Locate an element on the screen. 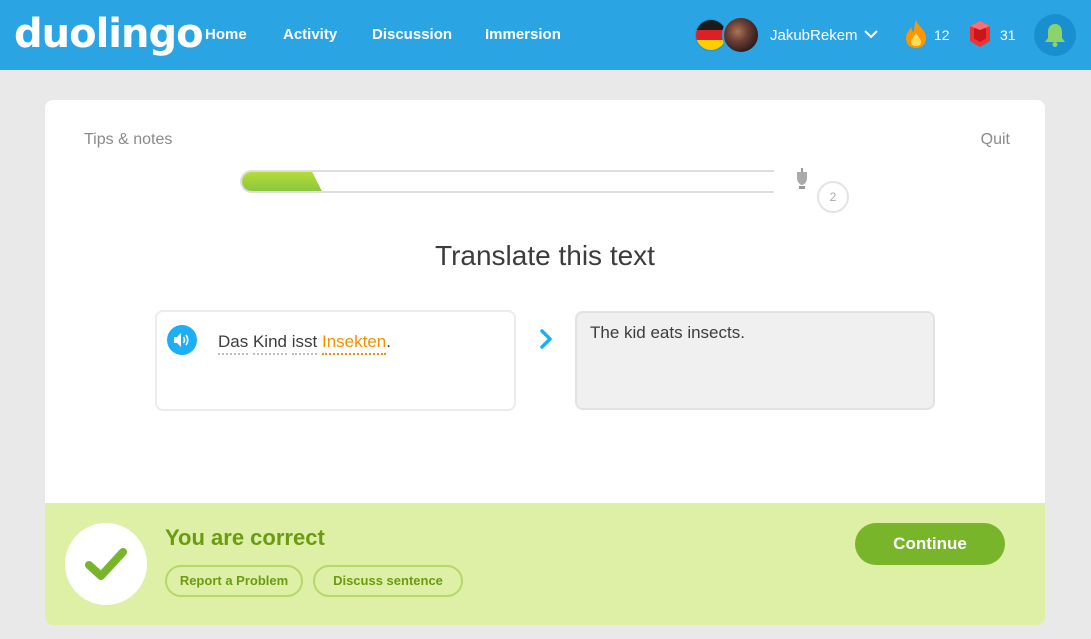 This screenshot has height=639, width=1091. quit-link: Quit is located at coordinates (995, 140).